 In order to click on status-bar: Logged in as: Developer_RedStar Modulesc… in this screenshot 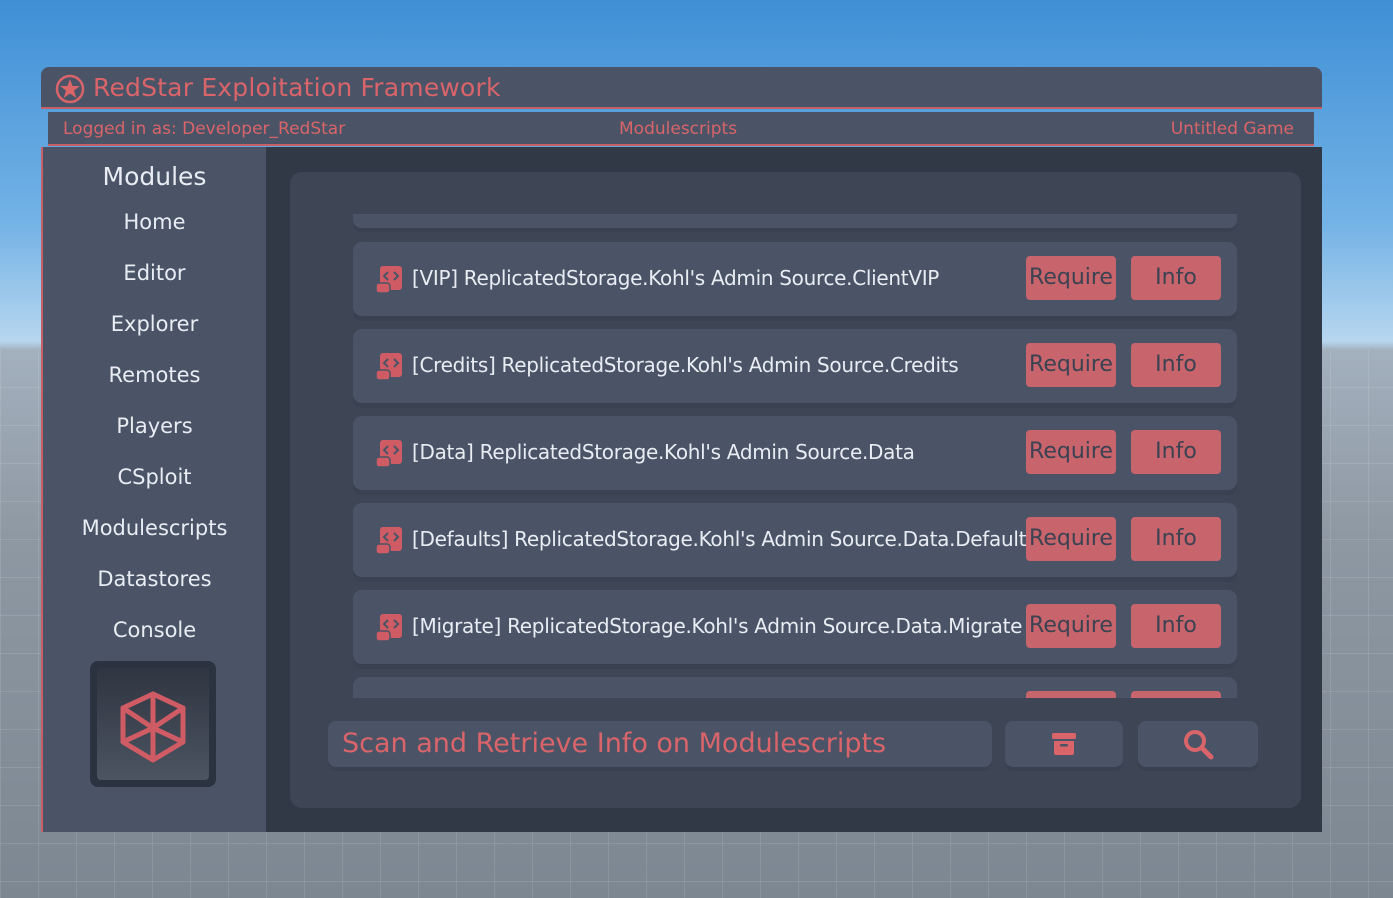, I will do `click(681, 129)`.